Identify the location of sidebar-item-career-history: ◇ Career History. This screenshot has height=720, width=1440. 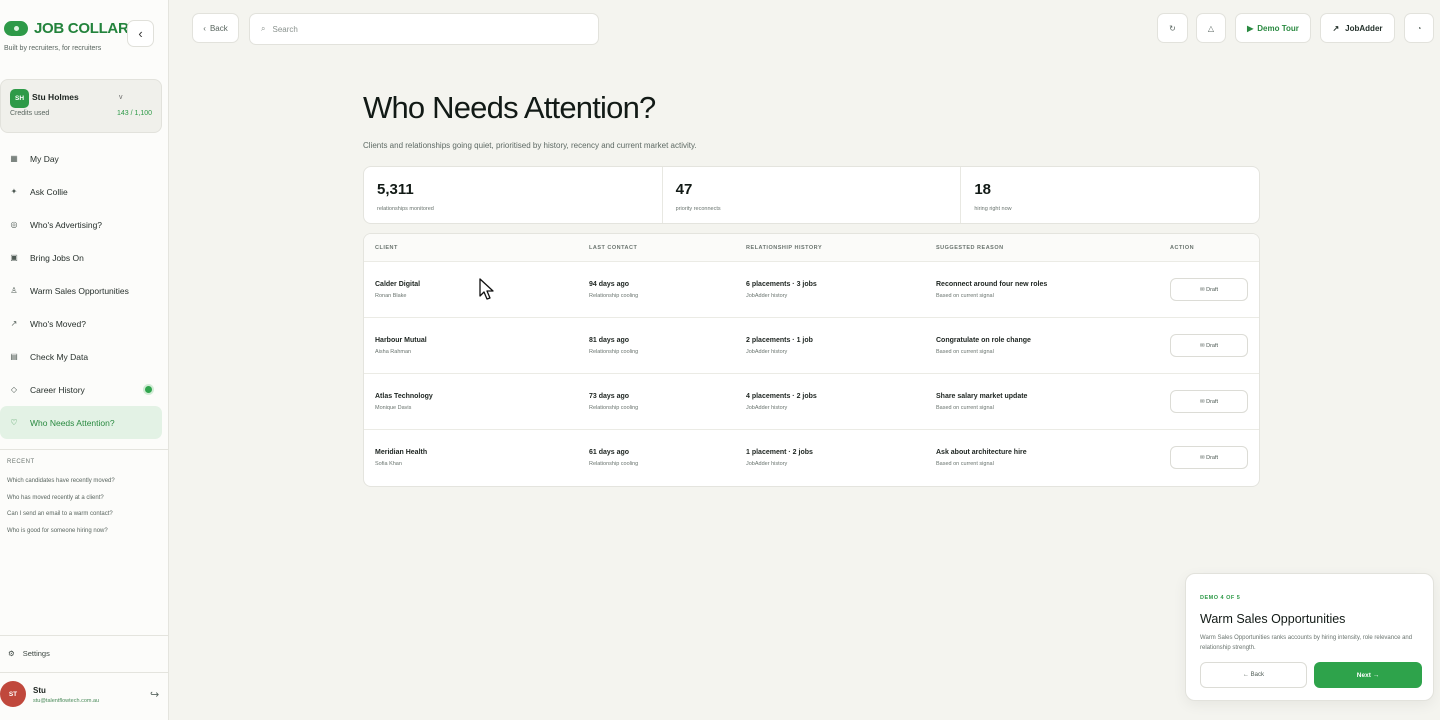
(81, 389).